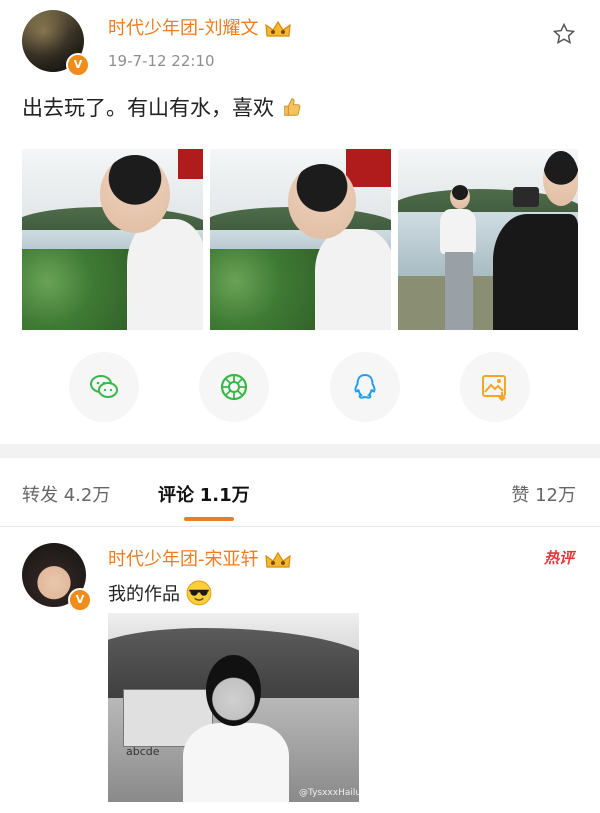 The width and height of the screenshot is (600, 813). Describe the element at coordinates (300, 451) in the screenshot. I see `section-divider` at that location.